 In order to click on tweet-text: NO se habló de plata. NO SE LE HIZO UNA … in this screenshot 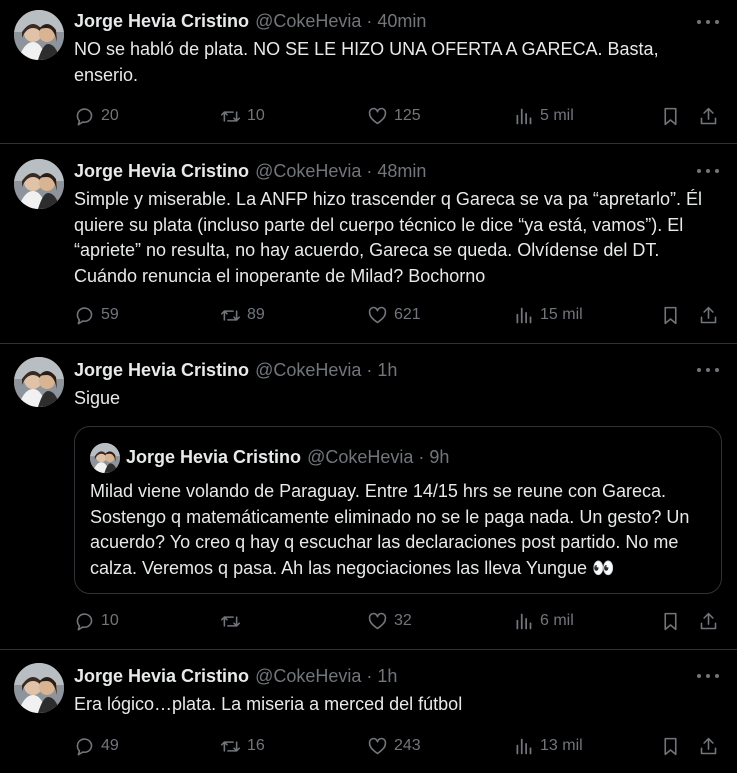, I will do `click(366, 62)`.